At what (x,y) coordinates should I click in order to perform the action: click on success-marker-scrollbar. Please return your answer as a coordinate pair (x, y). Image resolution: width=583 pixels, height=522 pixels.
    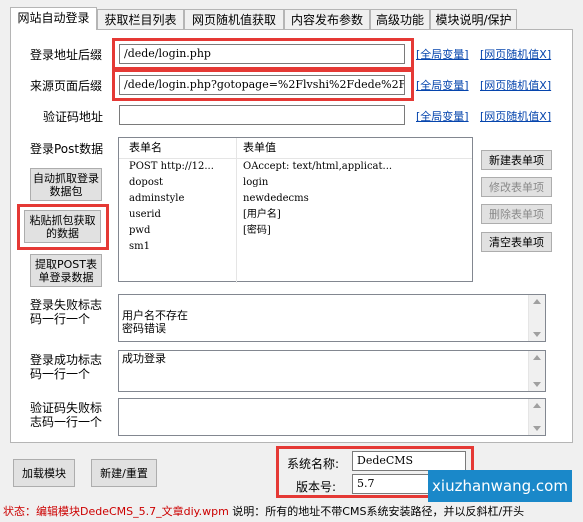
    Looking at the image, I should click on (536, 371).